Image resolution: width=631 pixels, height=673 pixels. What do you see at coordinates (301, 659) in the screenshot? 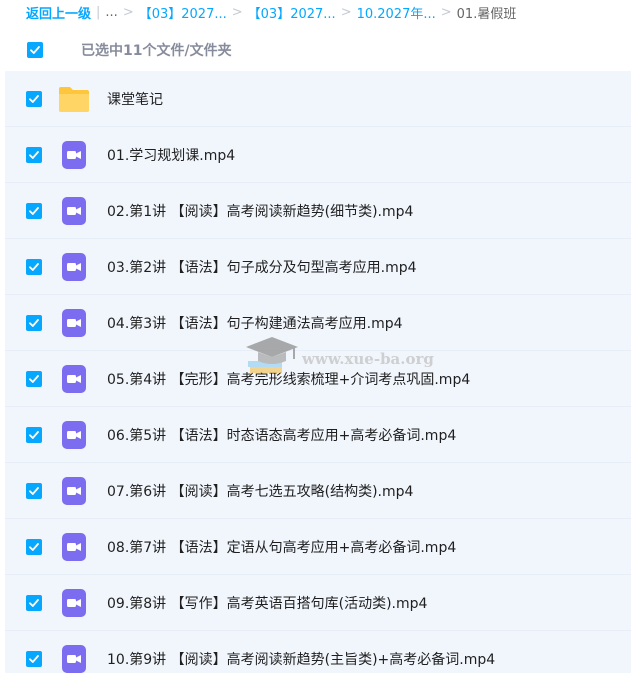
I see `file-name: 10.第9讲 【阅读】高考阅读新趋势(主旨类)+高考必备词.mp4` at bounding box center [301, 659].